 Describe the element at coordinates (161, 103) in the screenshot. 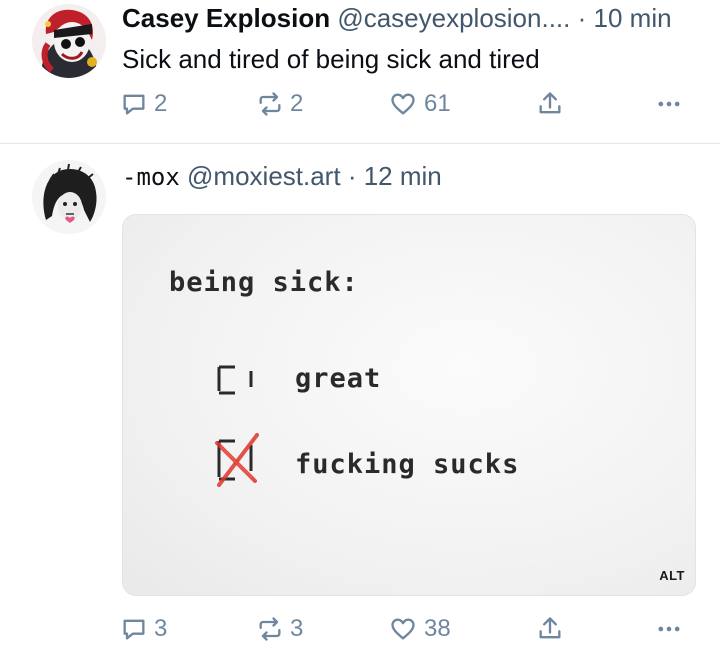

I see `reply-count: 2` at that location.